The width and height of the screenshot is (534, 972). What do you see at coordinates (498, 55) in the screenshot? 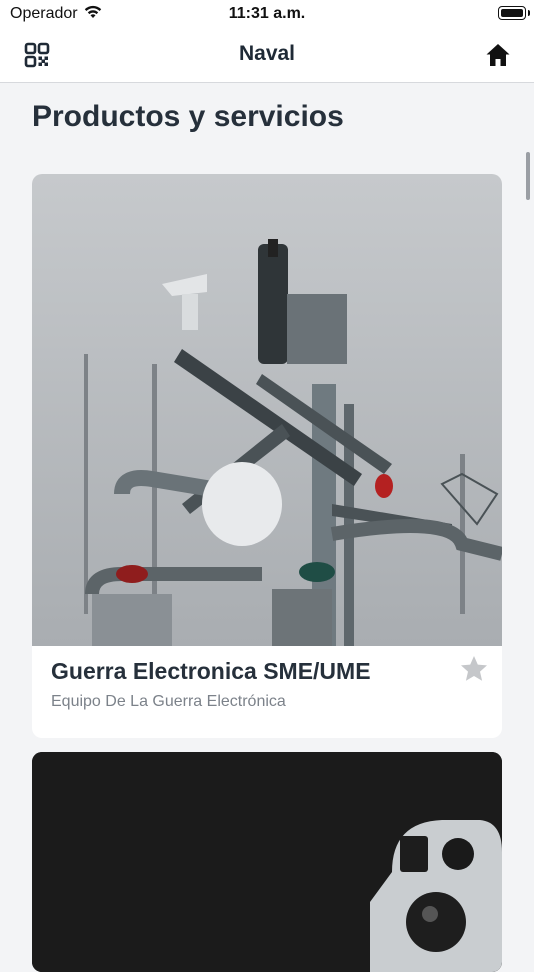
I see `home-icon` at bounding box center [498, 55].